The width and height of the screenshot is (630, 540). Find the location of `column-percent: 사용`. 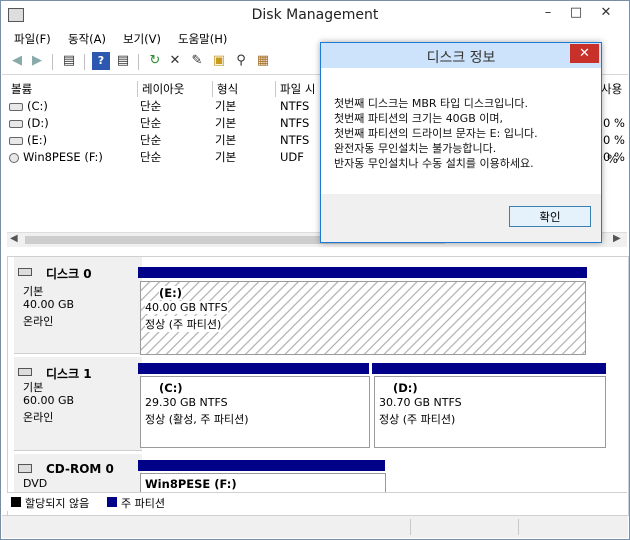

column-percent: 사용 is located at coordinates (612, 89).